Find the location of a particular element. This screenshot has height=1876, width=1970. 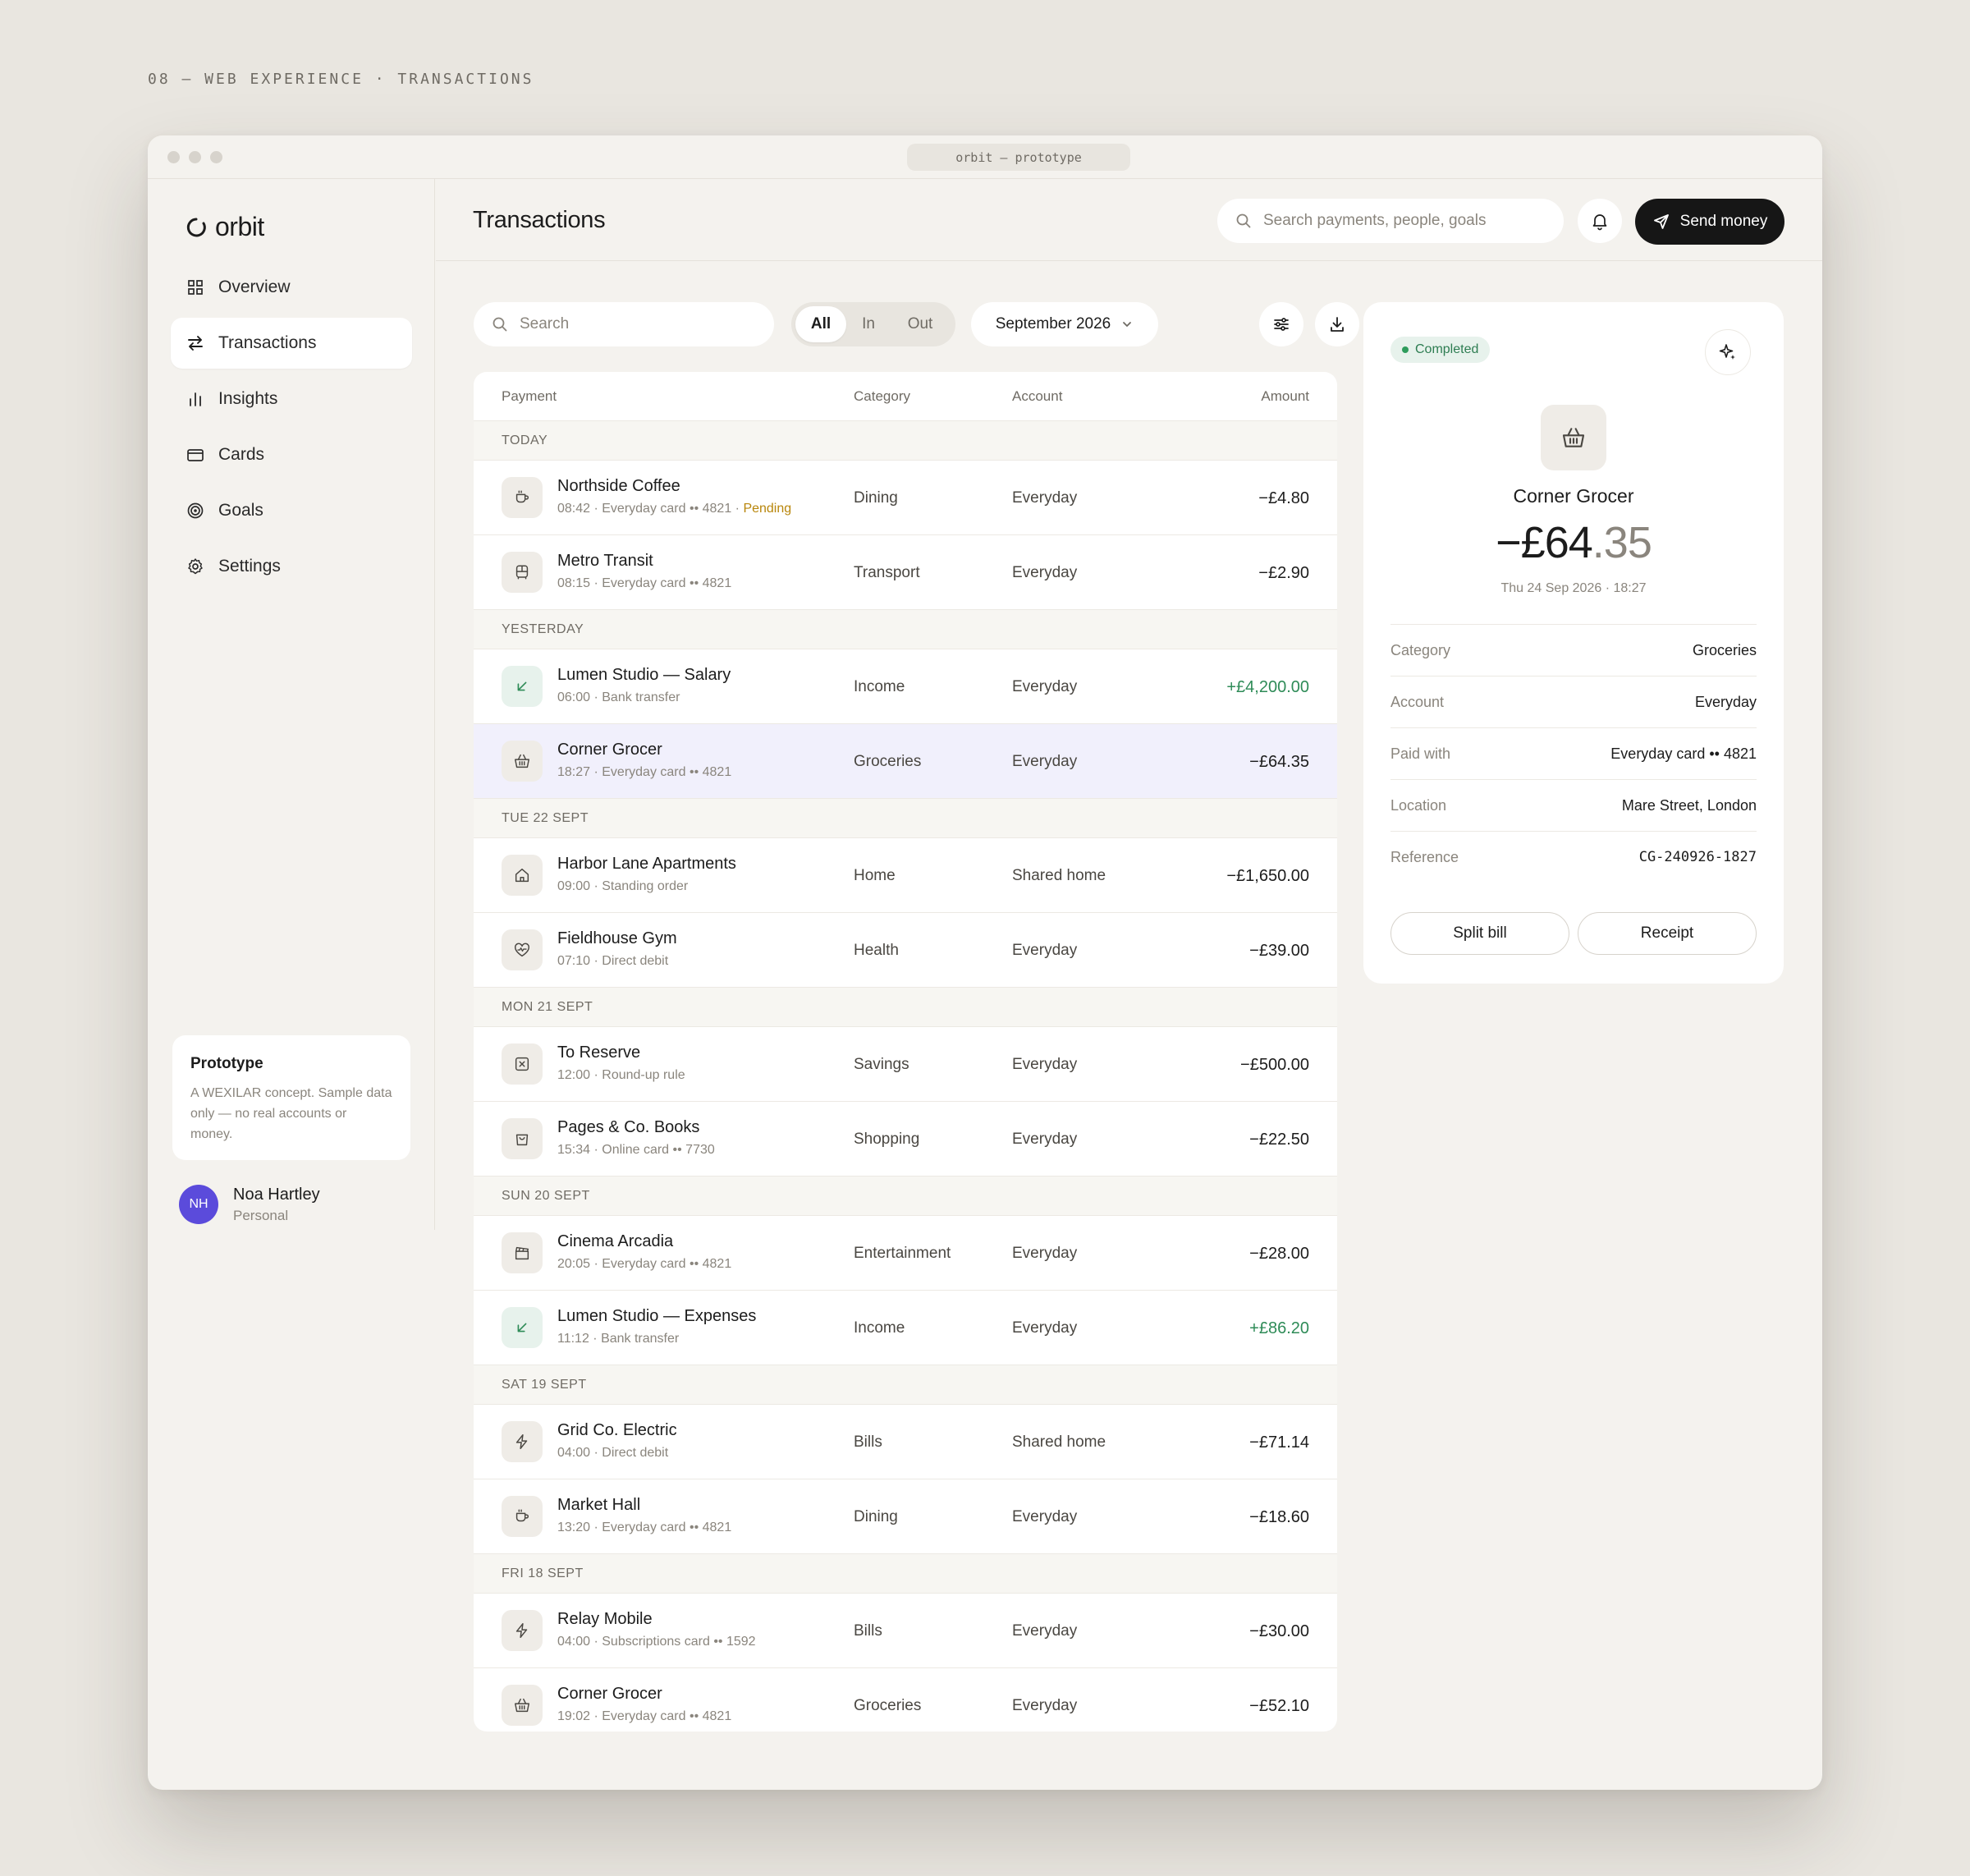

transaction-amount: −£500.00 is located at coordinates (1274, 1065).